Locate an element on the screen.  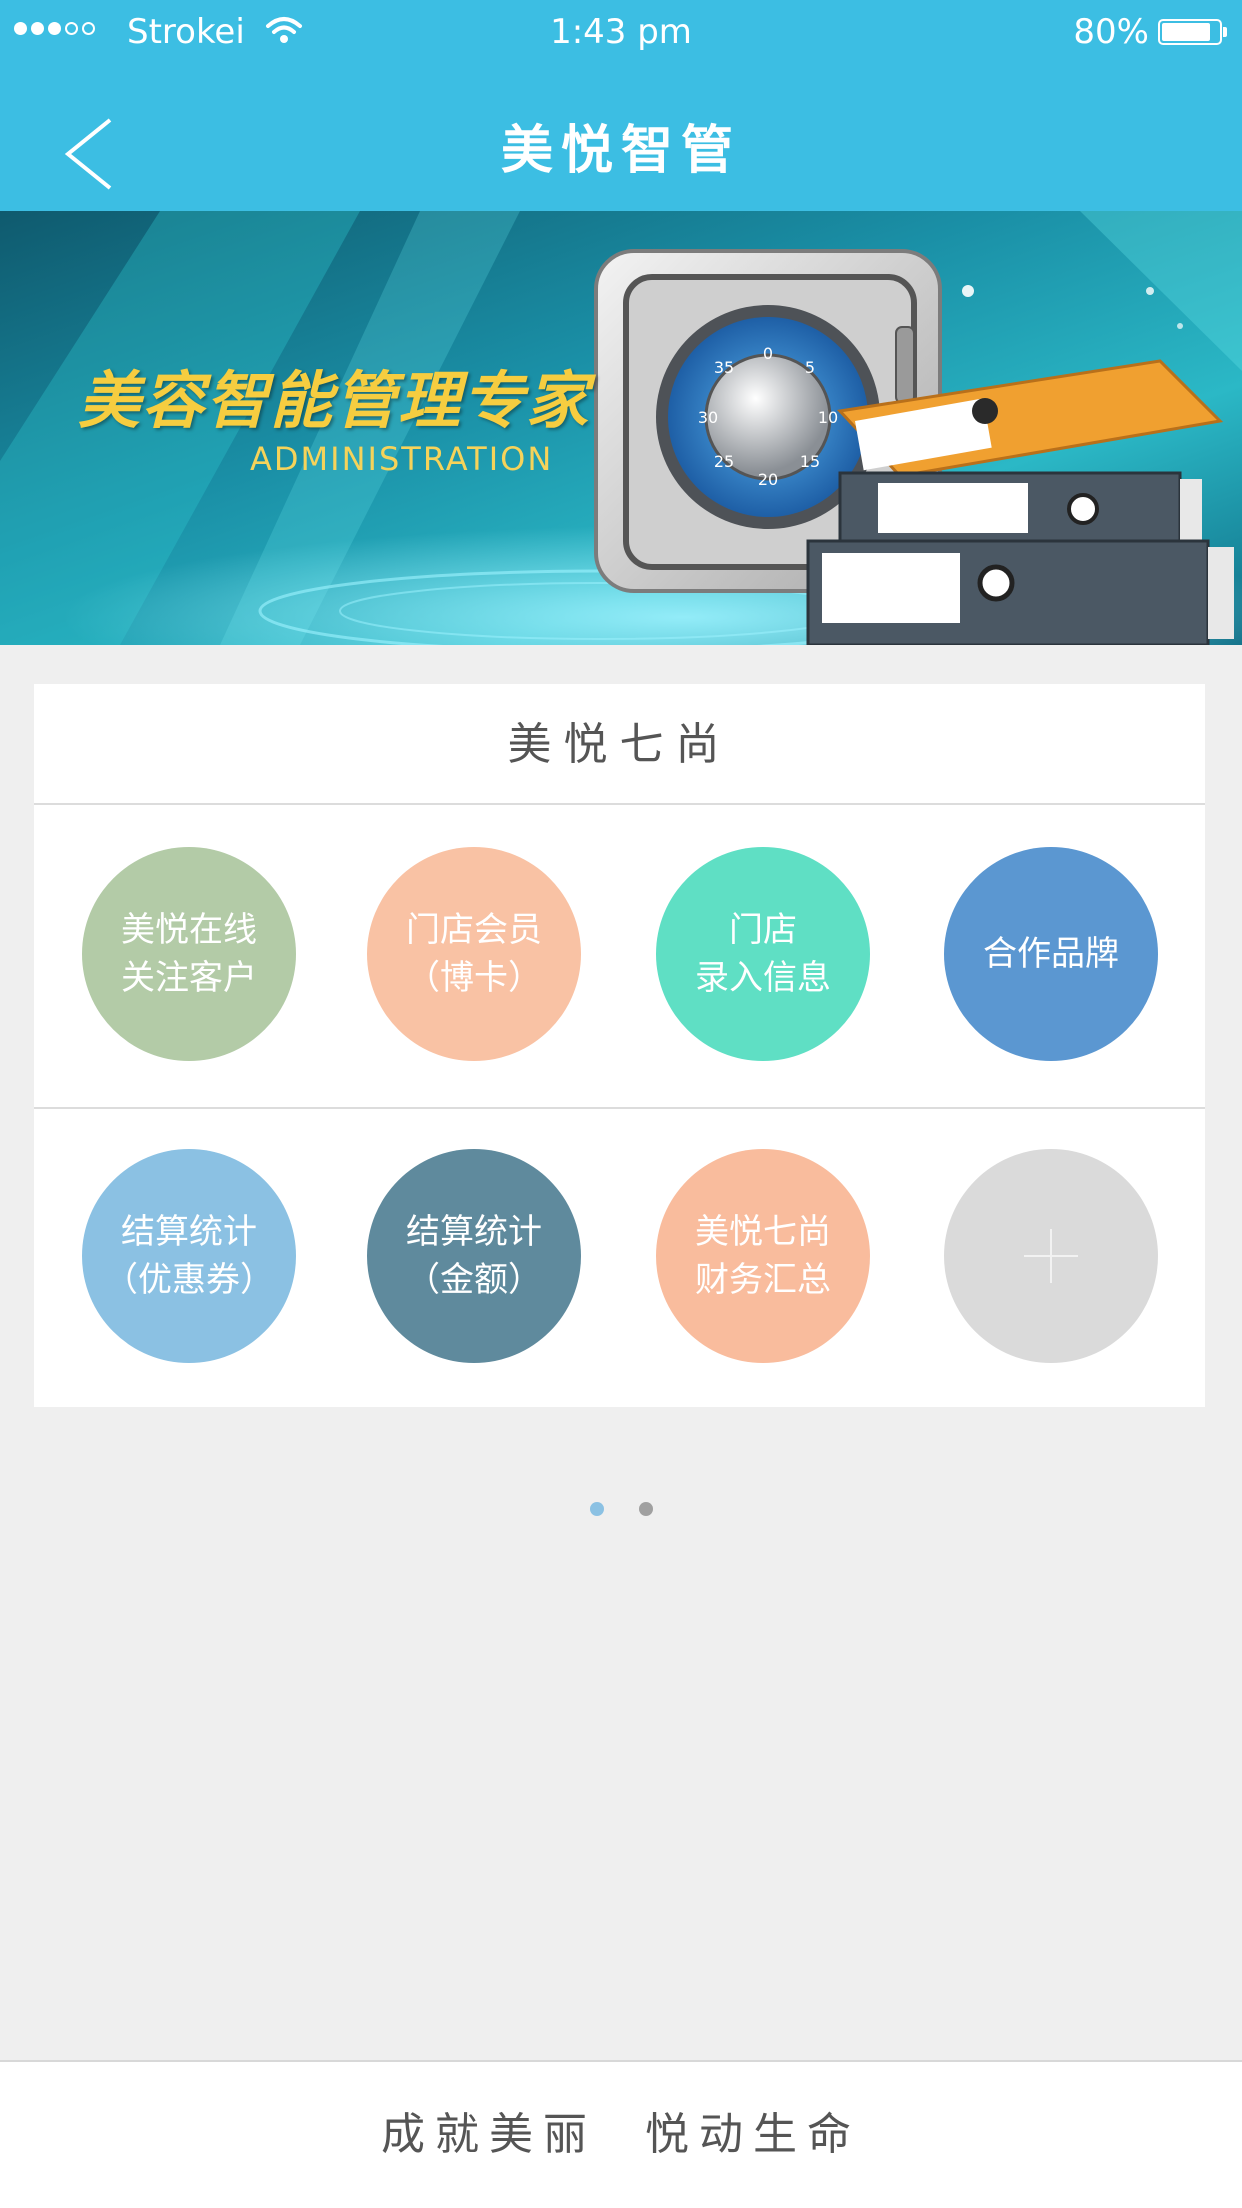
dial-number: 25 is located at coordinates (724, 461).